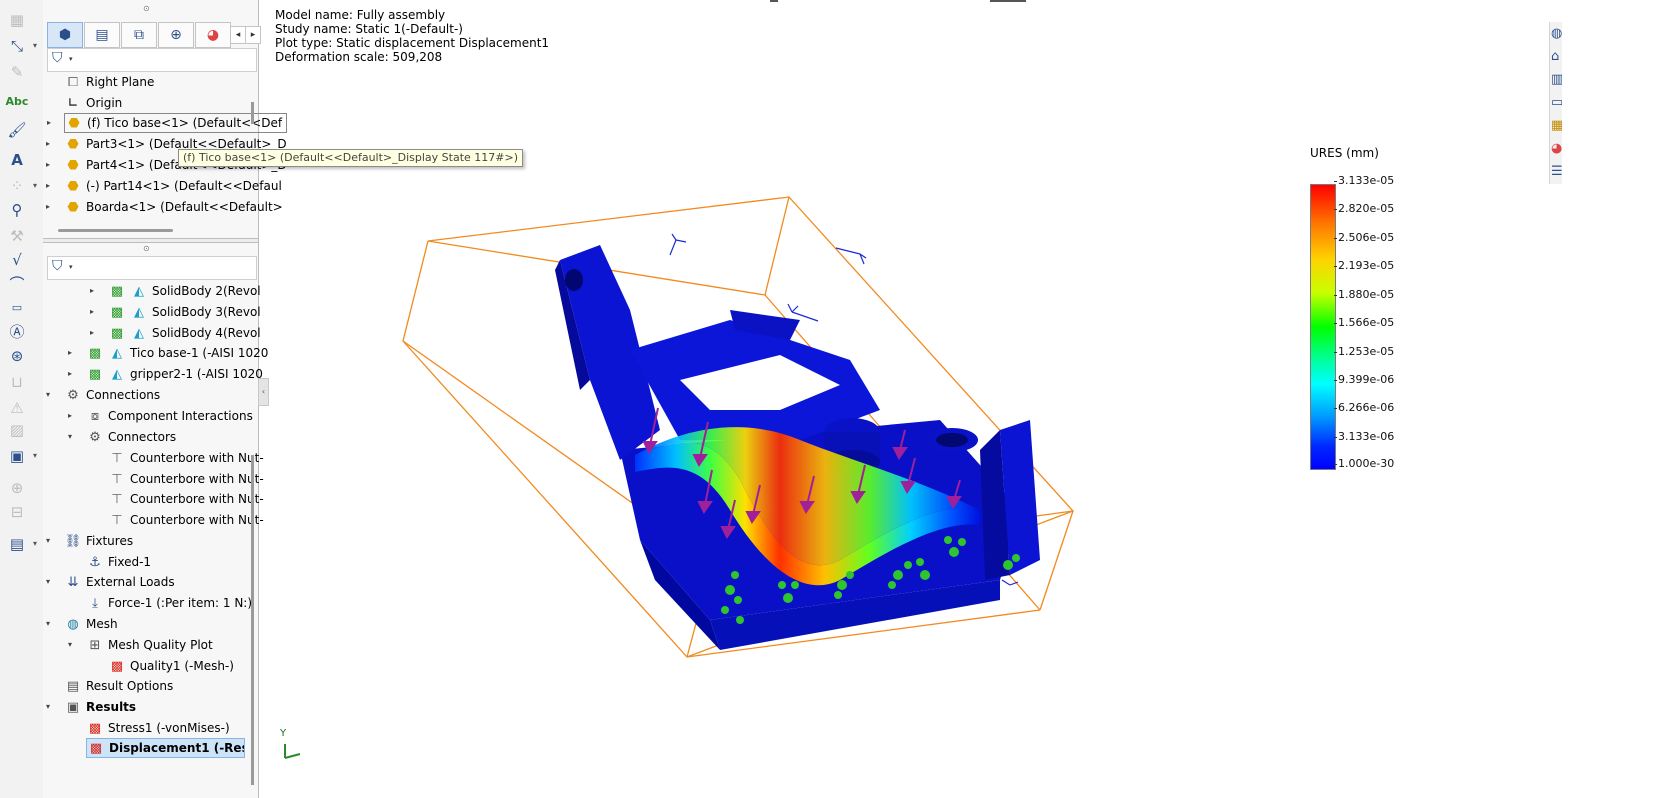 The image size is (1661, 798). What do you see at coordinates (1364, 379) in the screenshot?
I see `legend-value: 9.399e-06` at bounding box center [1364, 379].